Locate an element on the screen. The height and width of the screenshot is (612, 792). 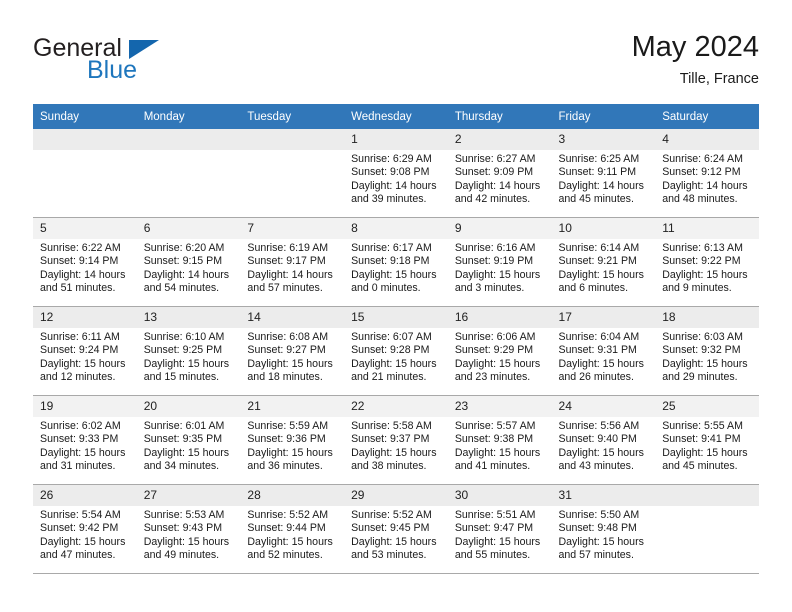
day-number: 25 is located at coordinates (707, 406).